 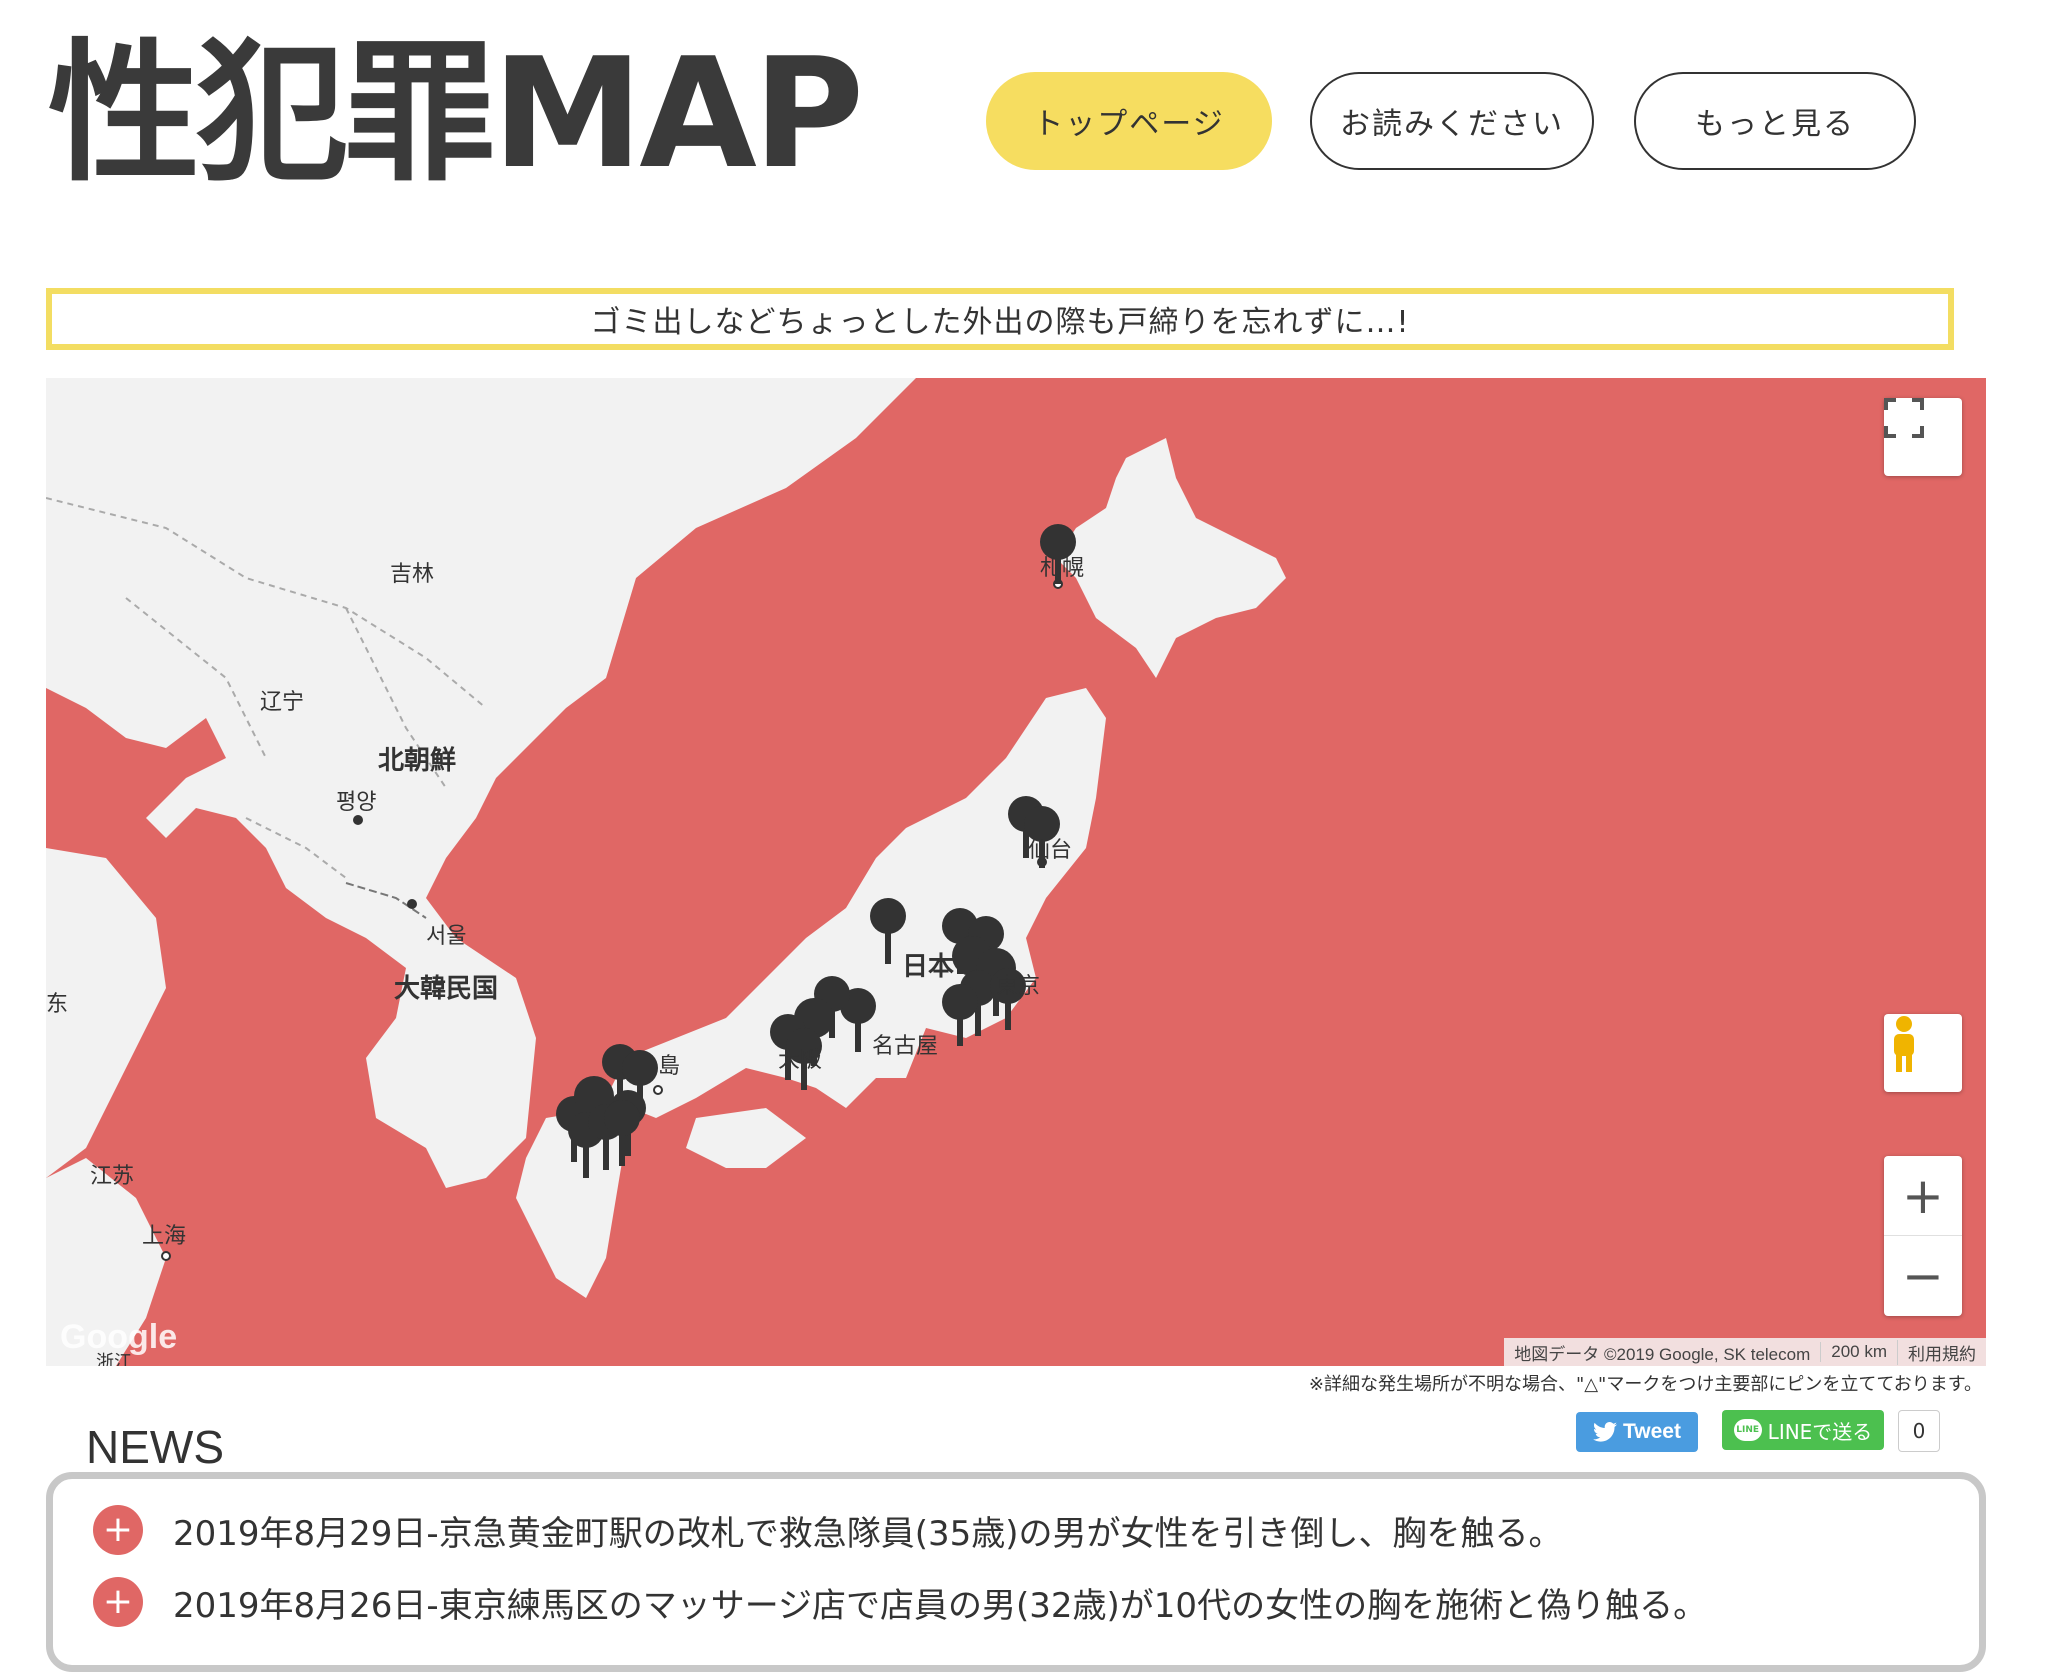 I want to click on nav-read-me-button: お読みください, so click(x=1452, y=121).